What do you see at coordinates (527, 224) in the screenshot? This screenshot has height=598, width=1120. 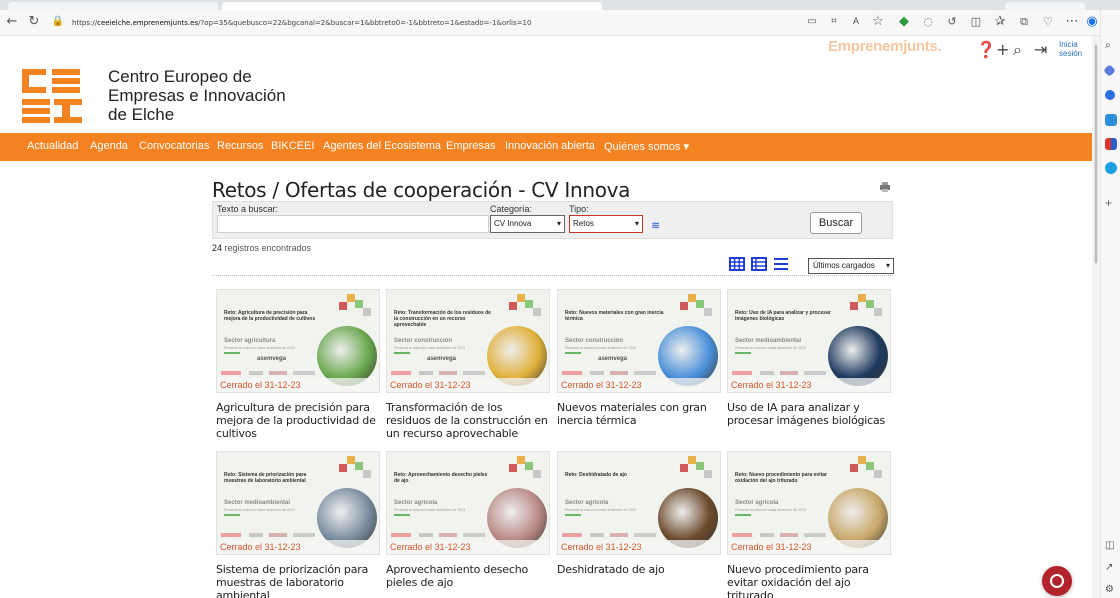 I see `category-select: CV Innova ▾` at bounding box center [527, 224].